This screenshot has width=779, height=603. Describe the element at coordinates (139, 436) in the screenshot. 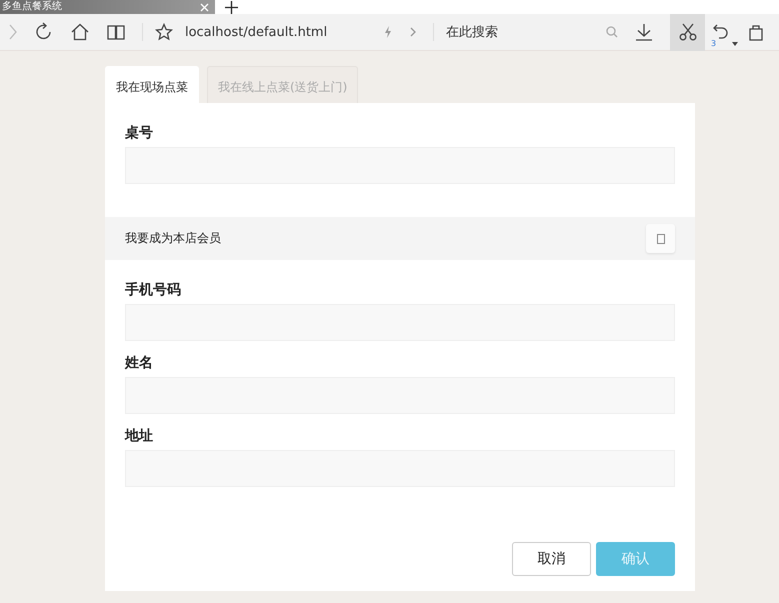

I see `field-label: 地址` at that location.